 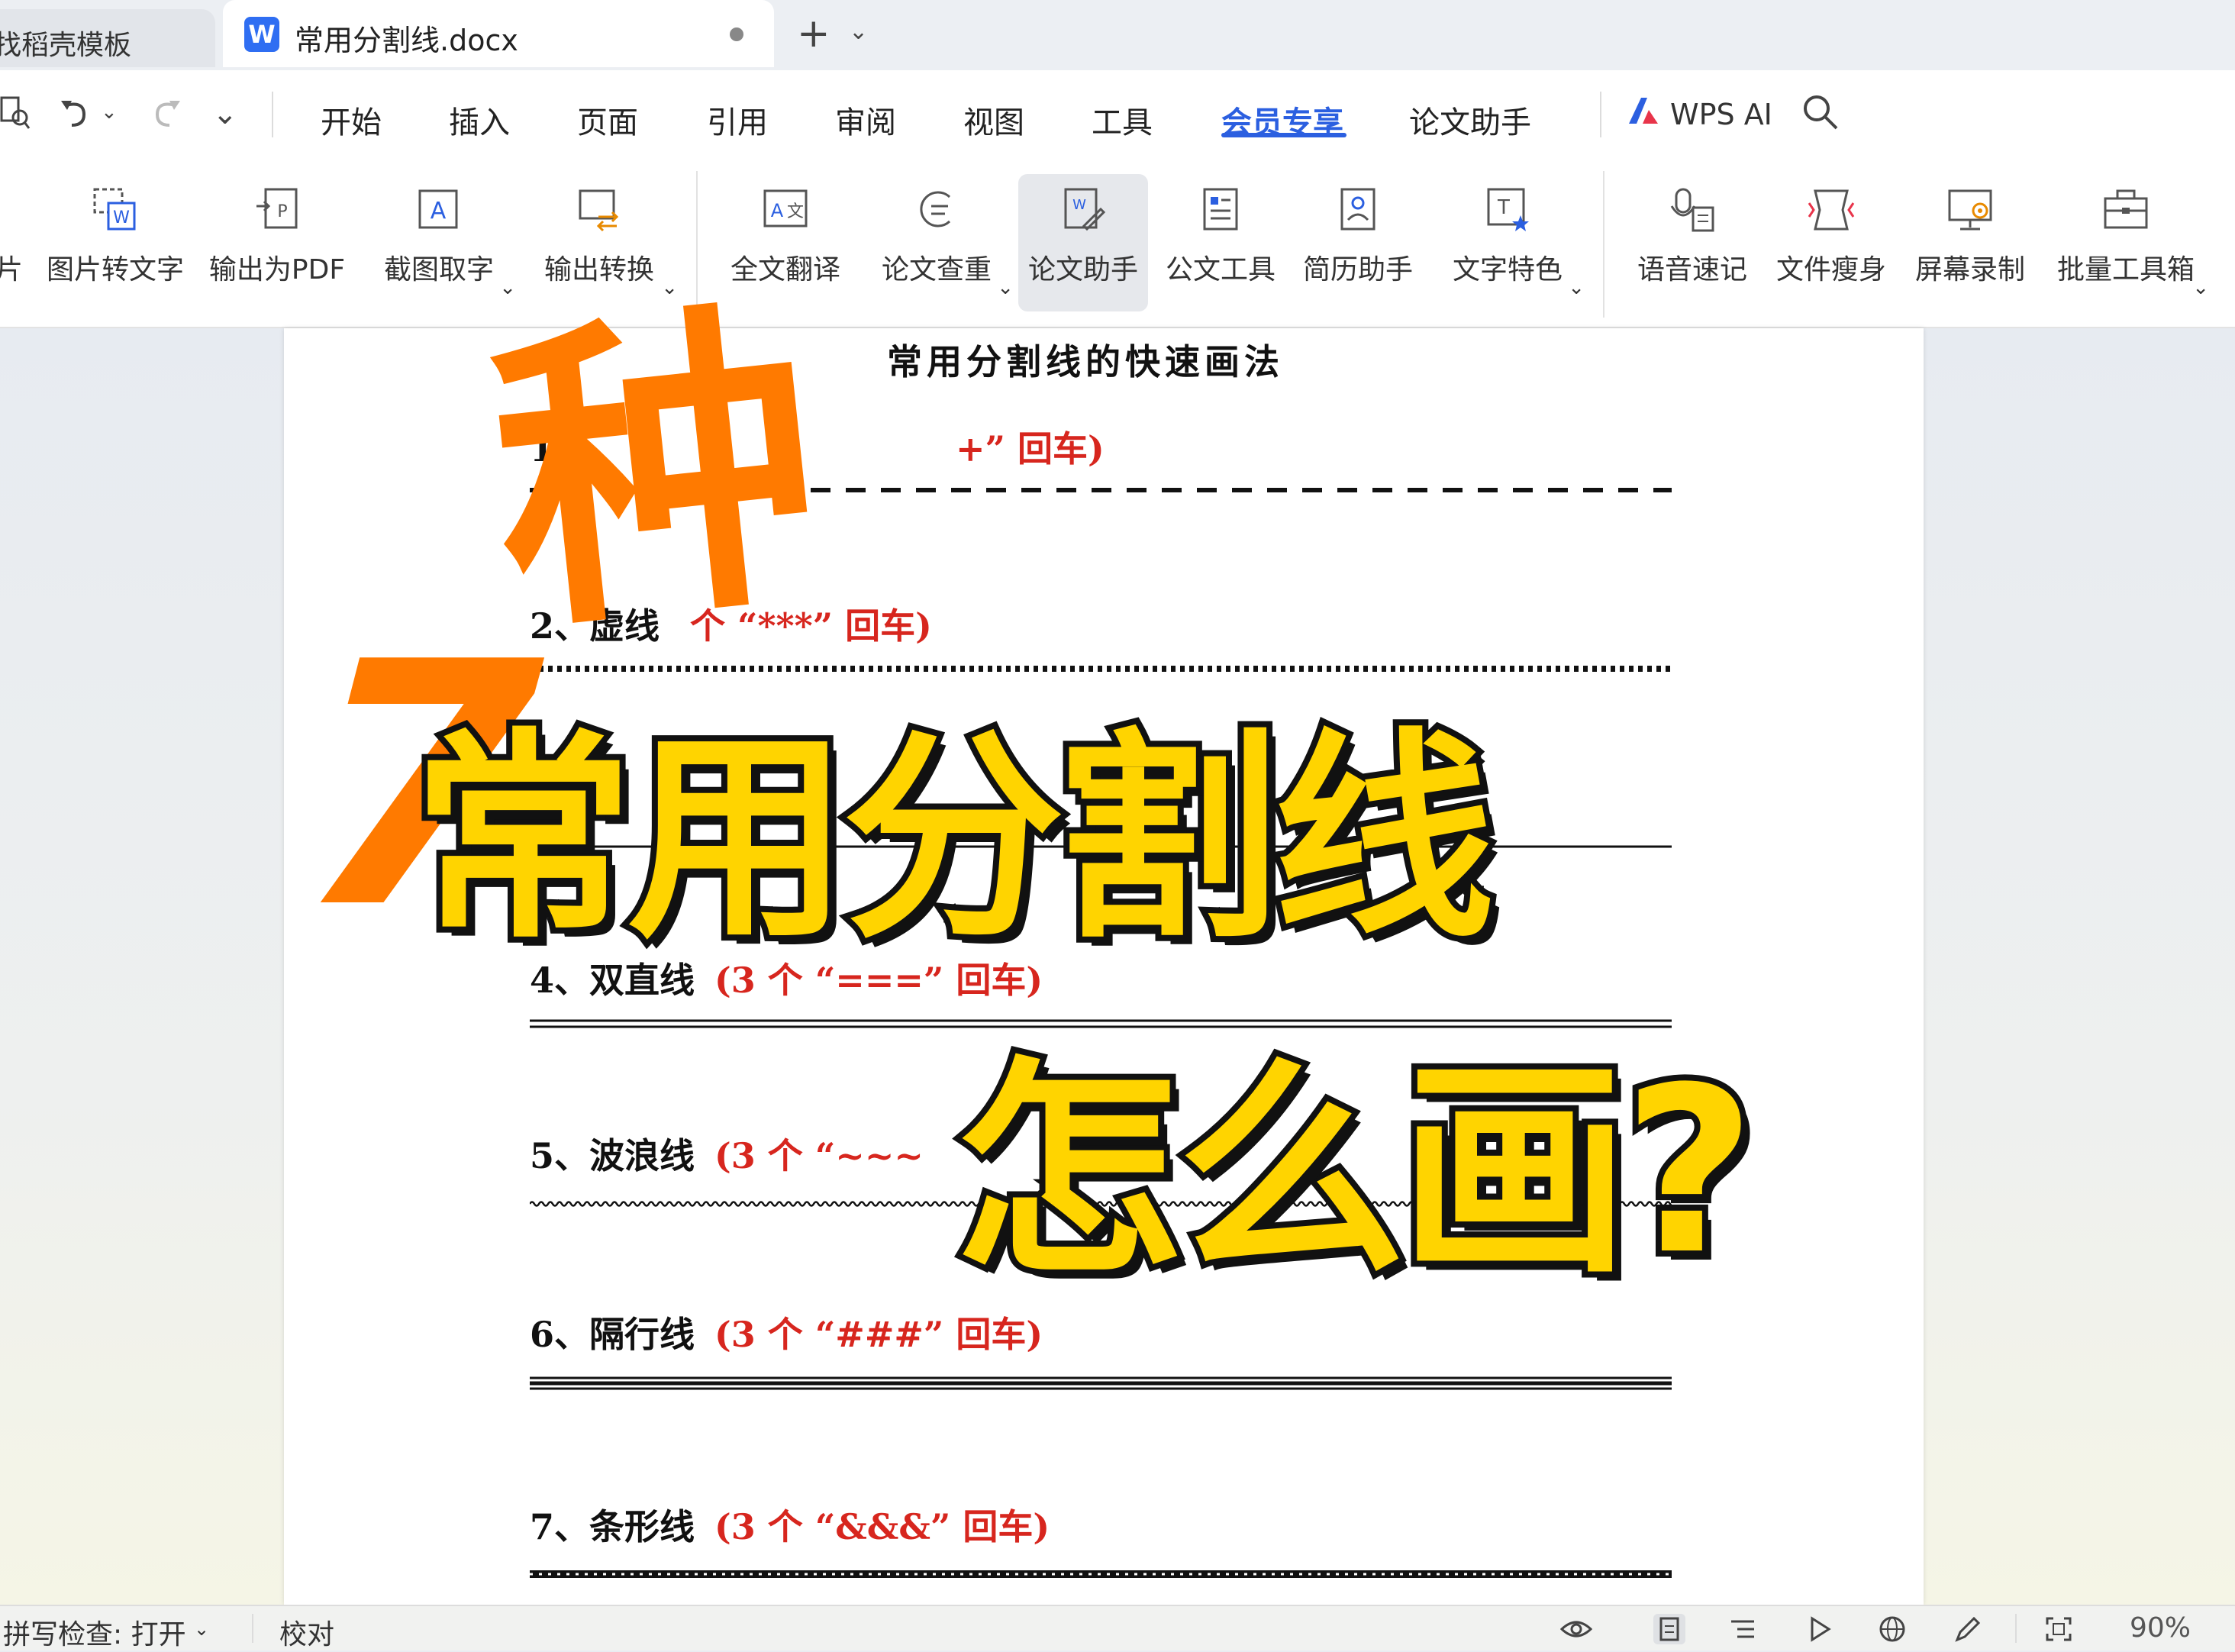 What do you see at coordinates (1358, 209) in the screenshot?
I see `resume-icon` at bounding box center [1358, 209].